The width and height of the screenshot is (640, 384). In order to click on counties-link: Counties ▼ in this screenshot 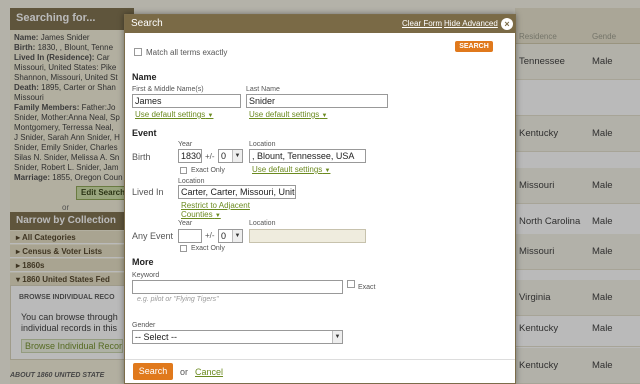, I will do `click(201, 214)`.